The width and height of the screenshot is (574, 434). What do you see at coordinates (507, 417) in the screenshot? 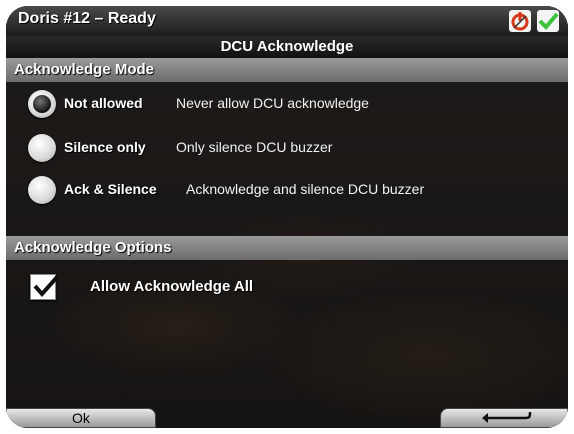
I see `return-arrow-icon` at bounding box center [507, 417].